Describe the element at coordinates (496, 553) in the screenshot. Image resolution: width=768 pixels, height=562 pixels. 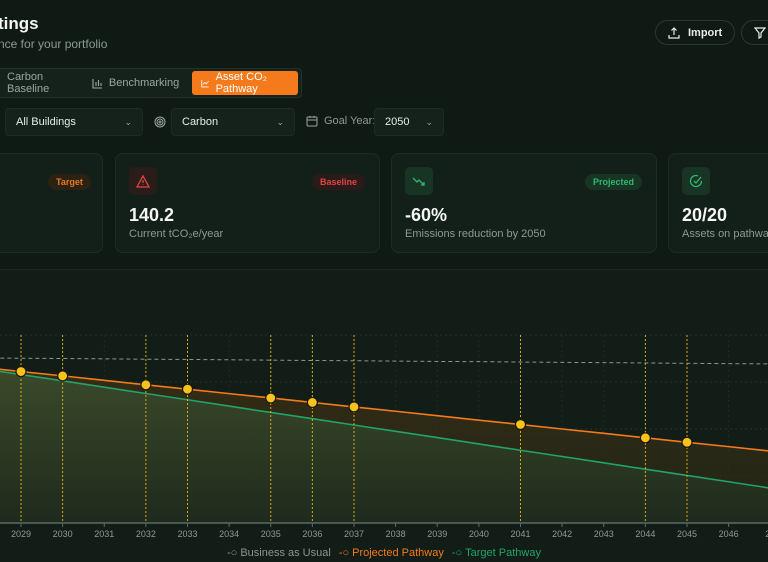
I see `legend-target: -○ Target Pathway` at that location.